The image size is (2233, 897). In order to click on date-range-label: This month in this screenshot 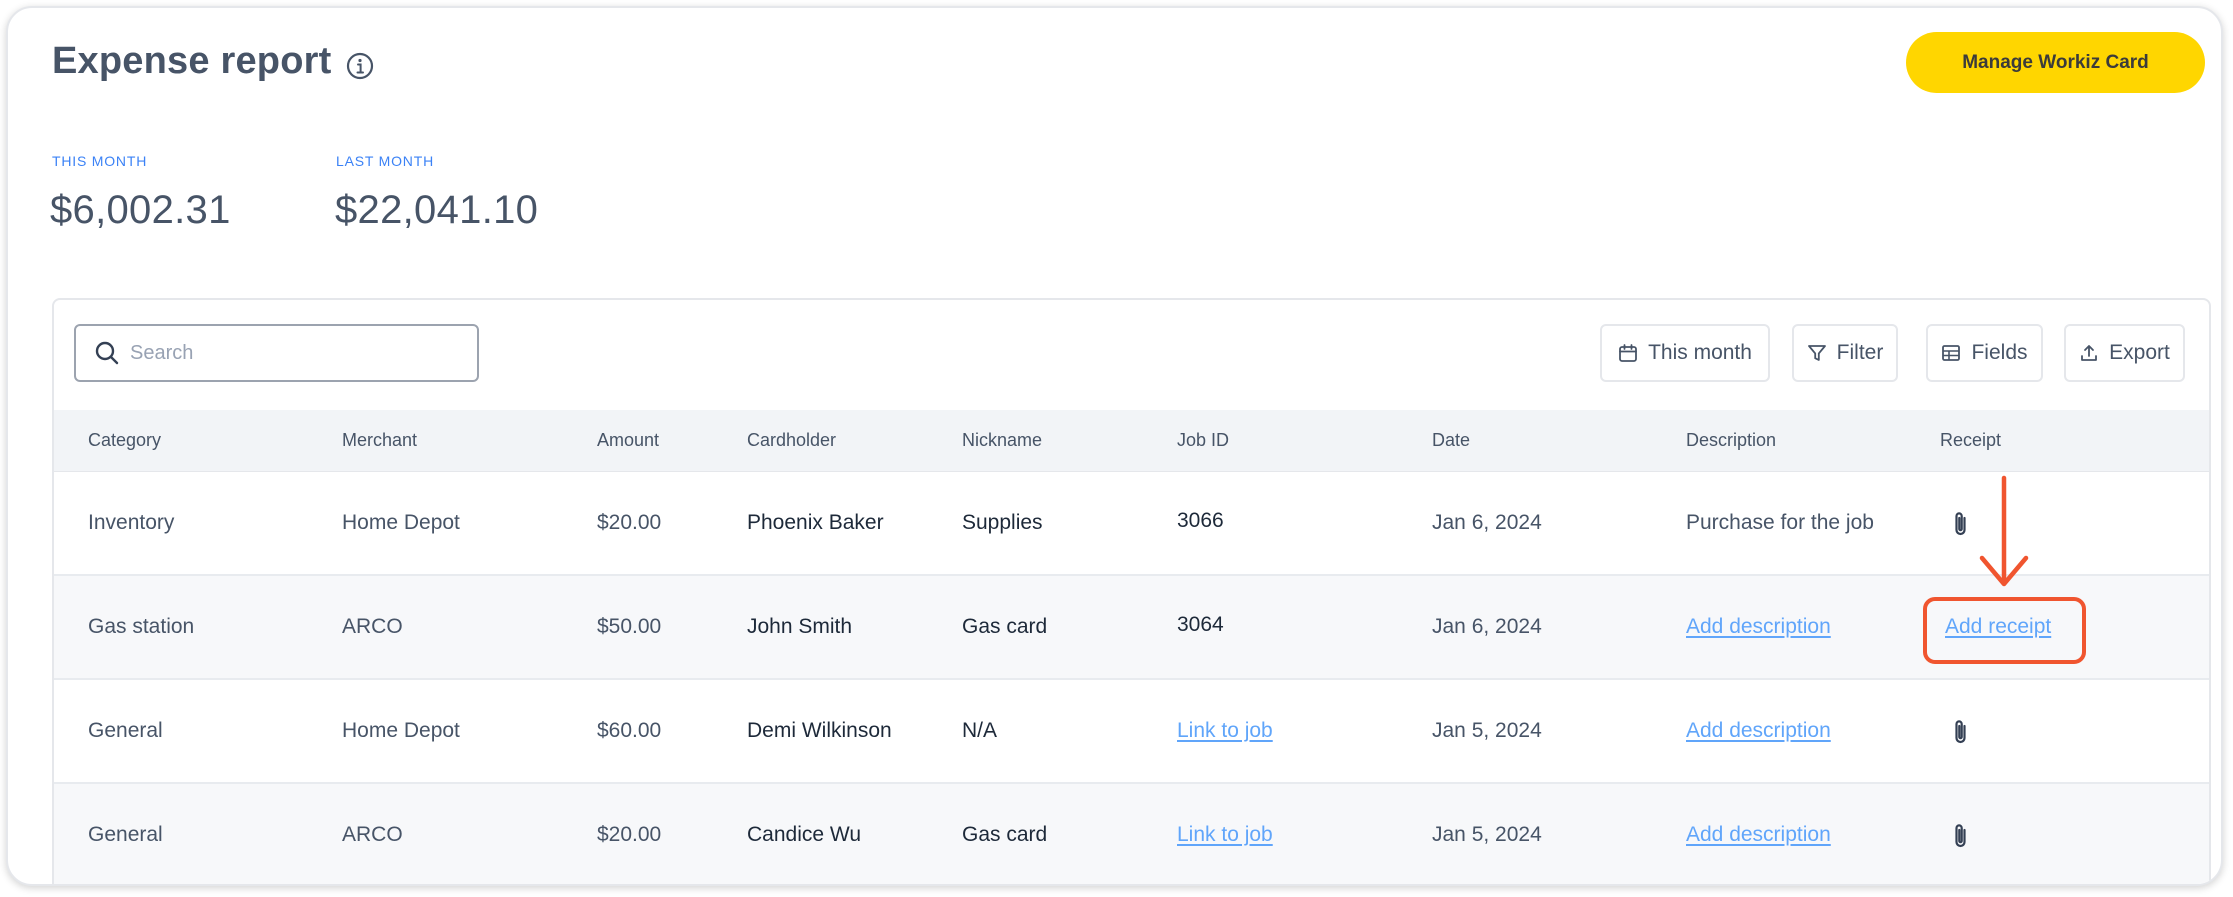, I will do `click(1700, 352)`.